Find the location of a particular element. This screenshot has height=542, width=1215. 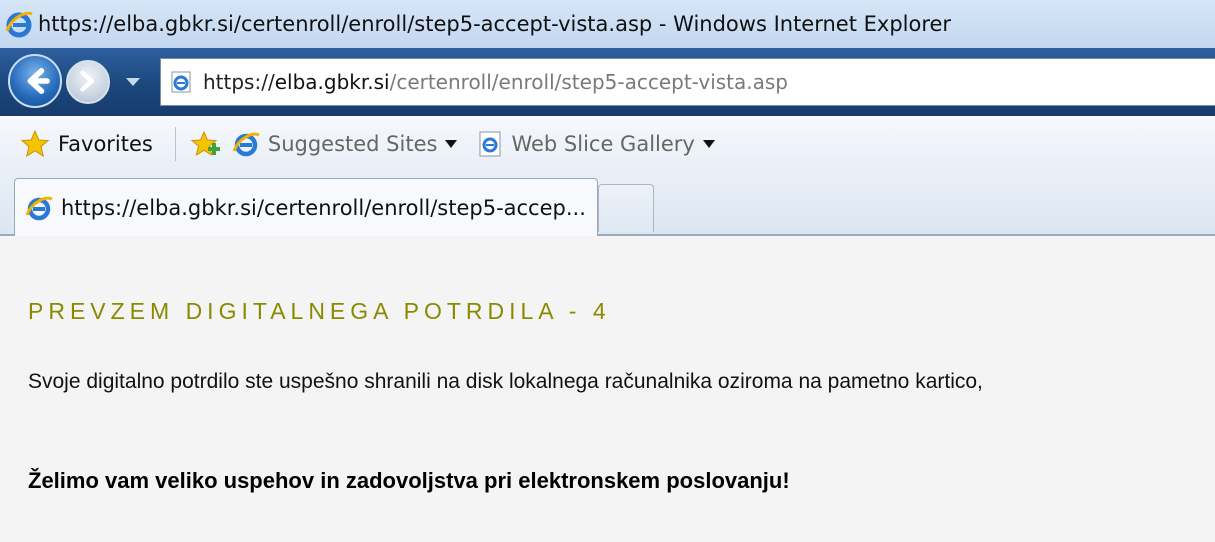

add-favorite-icon is located at coordinates (206, 144).